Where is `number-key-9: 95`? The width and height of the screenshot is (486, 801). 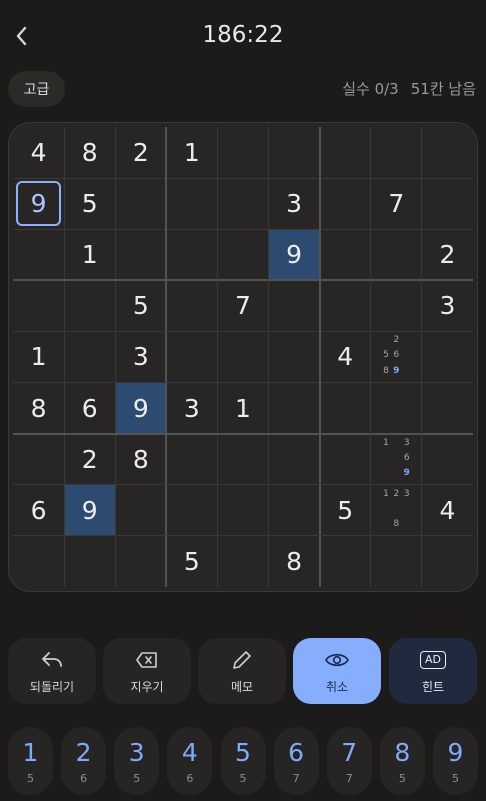 number-key-9: 95 is located at coordinates (455, 761).